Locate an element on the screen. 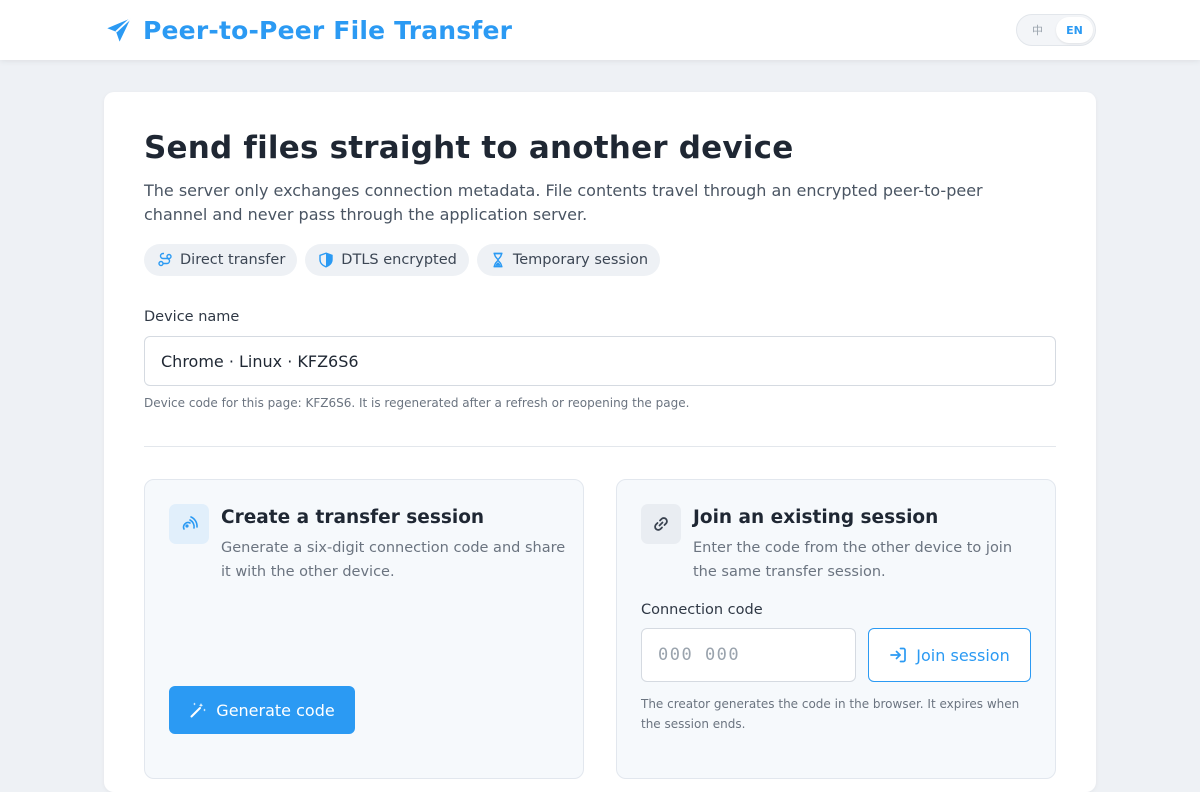  create-panel-icon-box is located at coordinates (189, 524).